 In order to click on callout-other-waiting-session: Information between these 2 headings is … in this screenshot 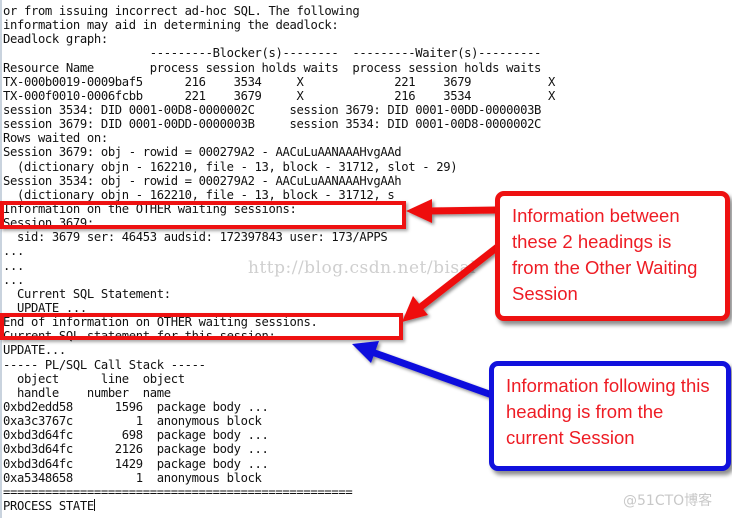, I will do `click(612, 256)`.